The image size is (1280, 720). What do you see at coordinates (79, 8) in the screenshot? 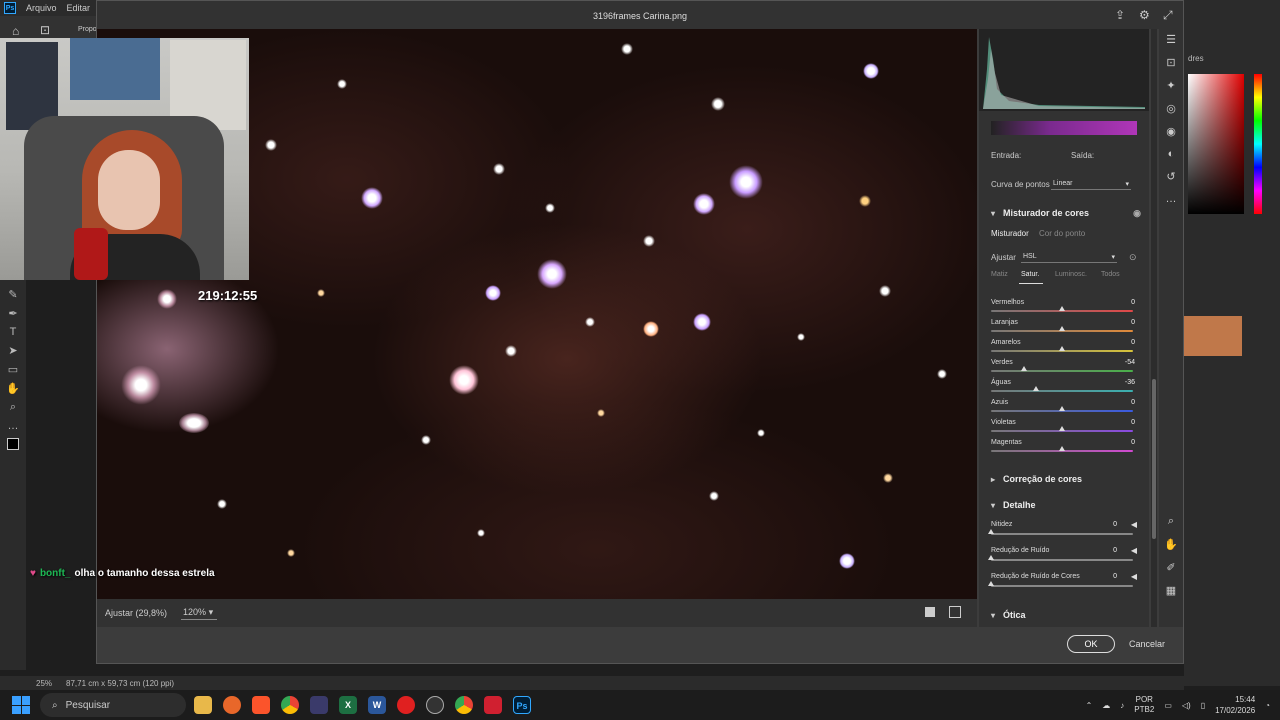
I see `menu-editar: Editar` at bounding box center [79, 8].